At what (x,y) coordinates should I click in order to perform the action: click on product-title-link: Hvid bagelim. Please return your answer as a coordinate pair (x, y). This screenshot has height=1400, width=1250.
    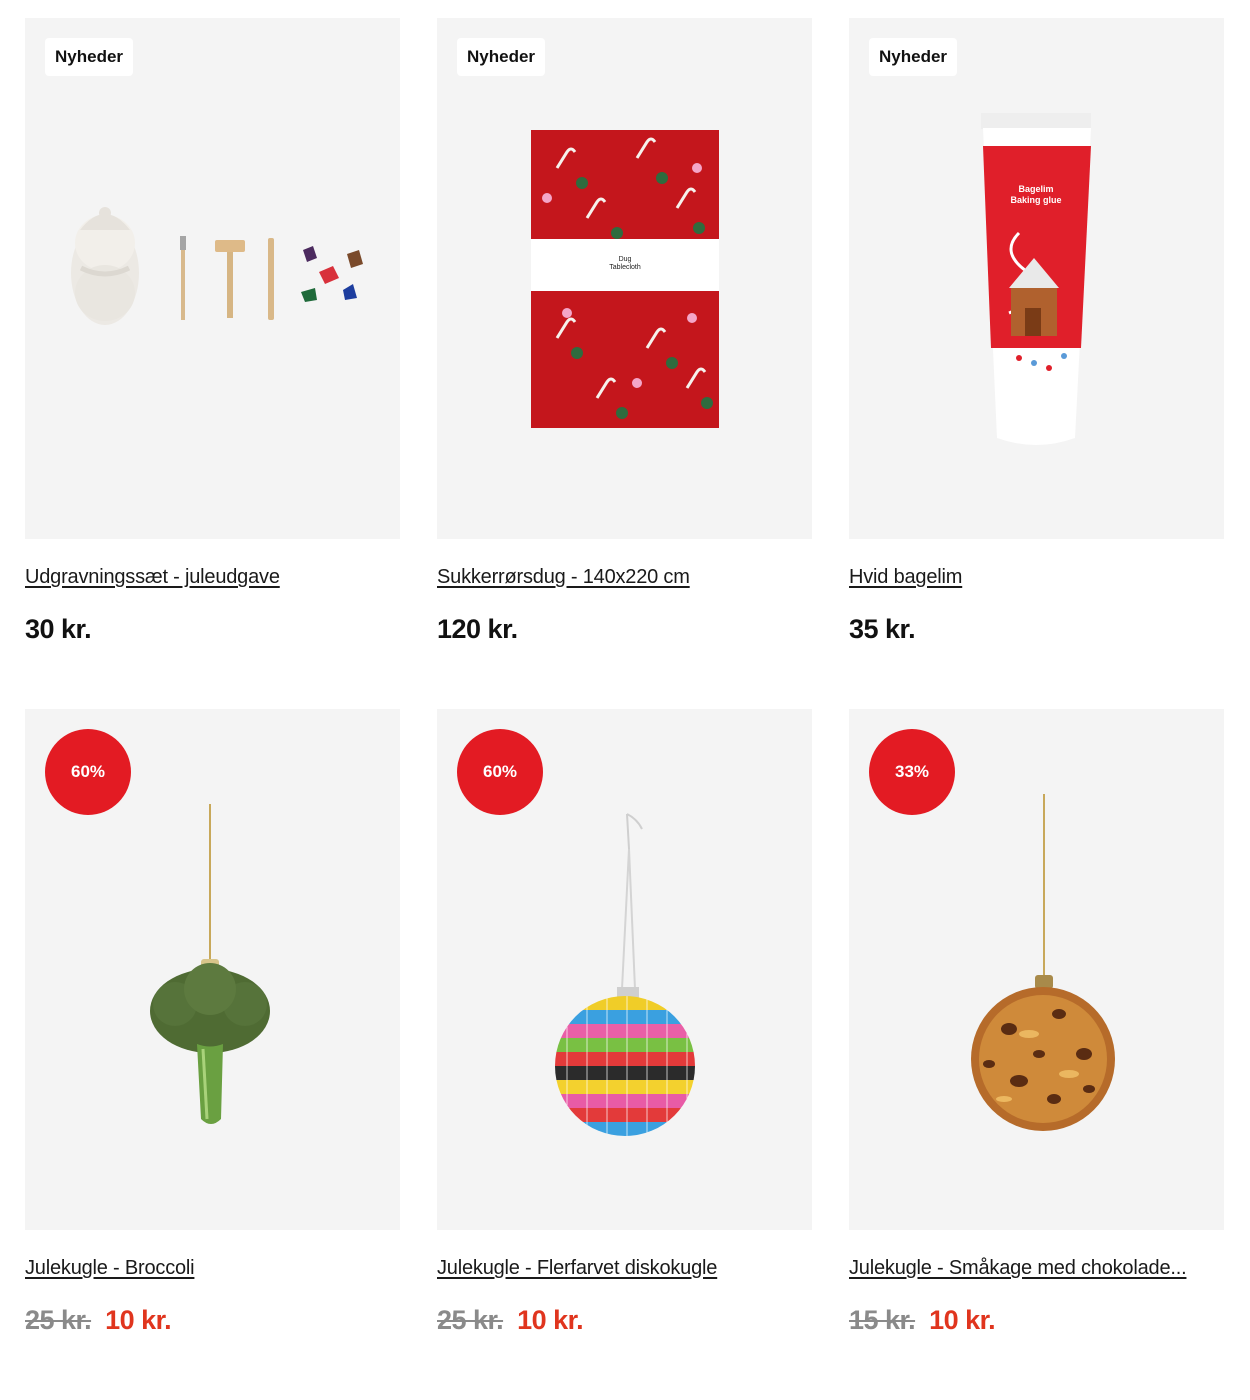
    Looking at the image, I should click on (905, 577).